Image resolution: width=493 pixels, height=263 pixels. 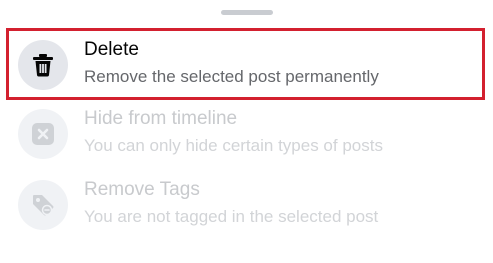 What do you see at coordinates (43, 205) in the screenshot?
I see `tag-icon` at bounding box center [43, 205].